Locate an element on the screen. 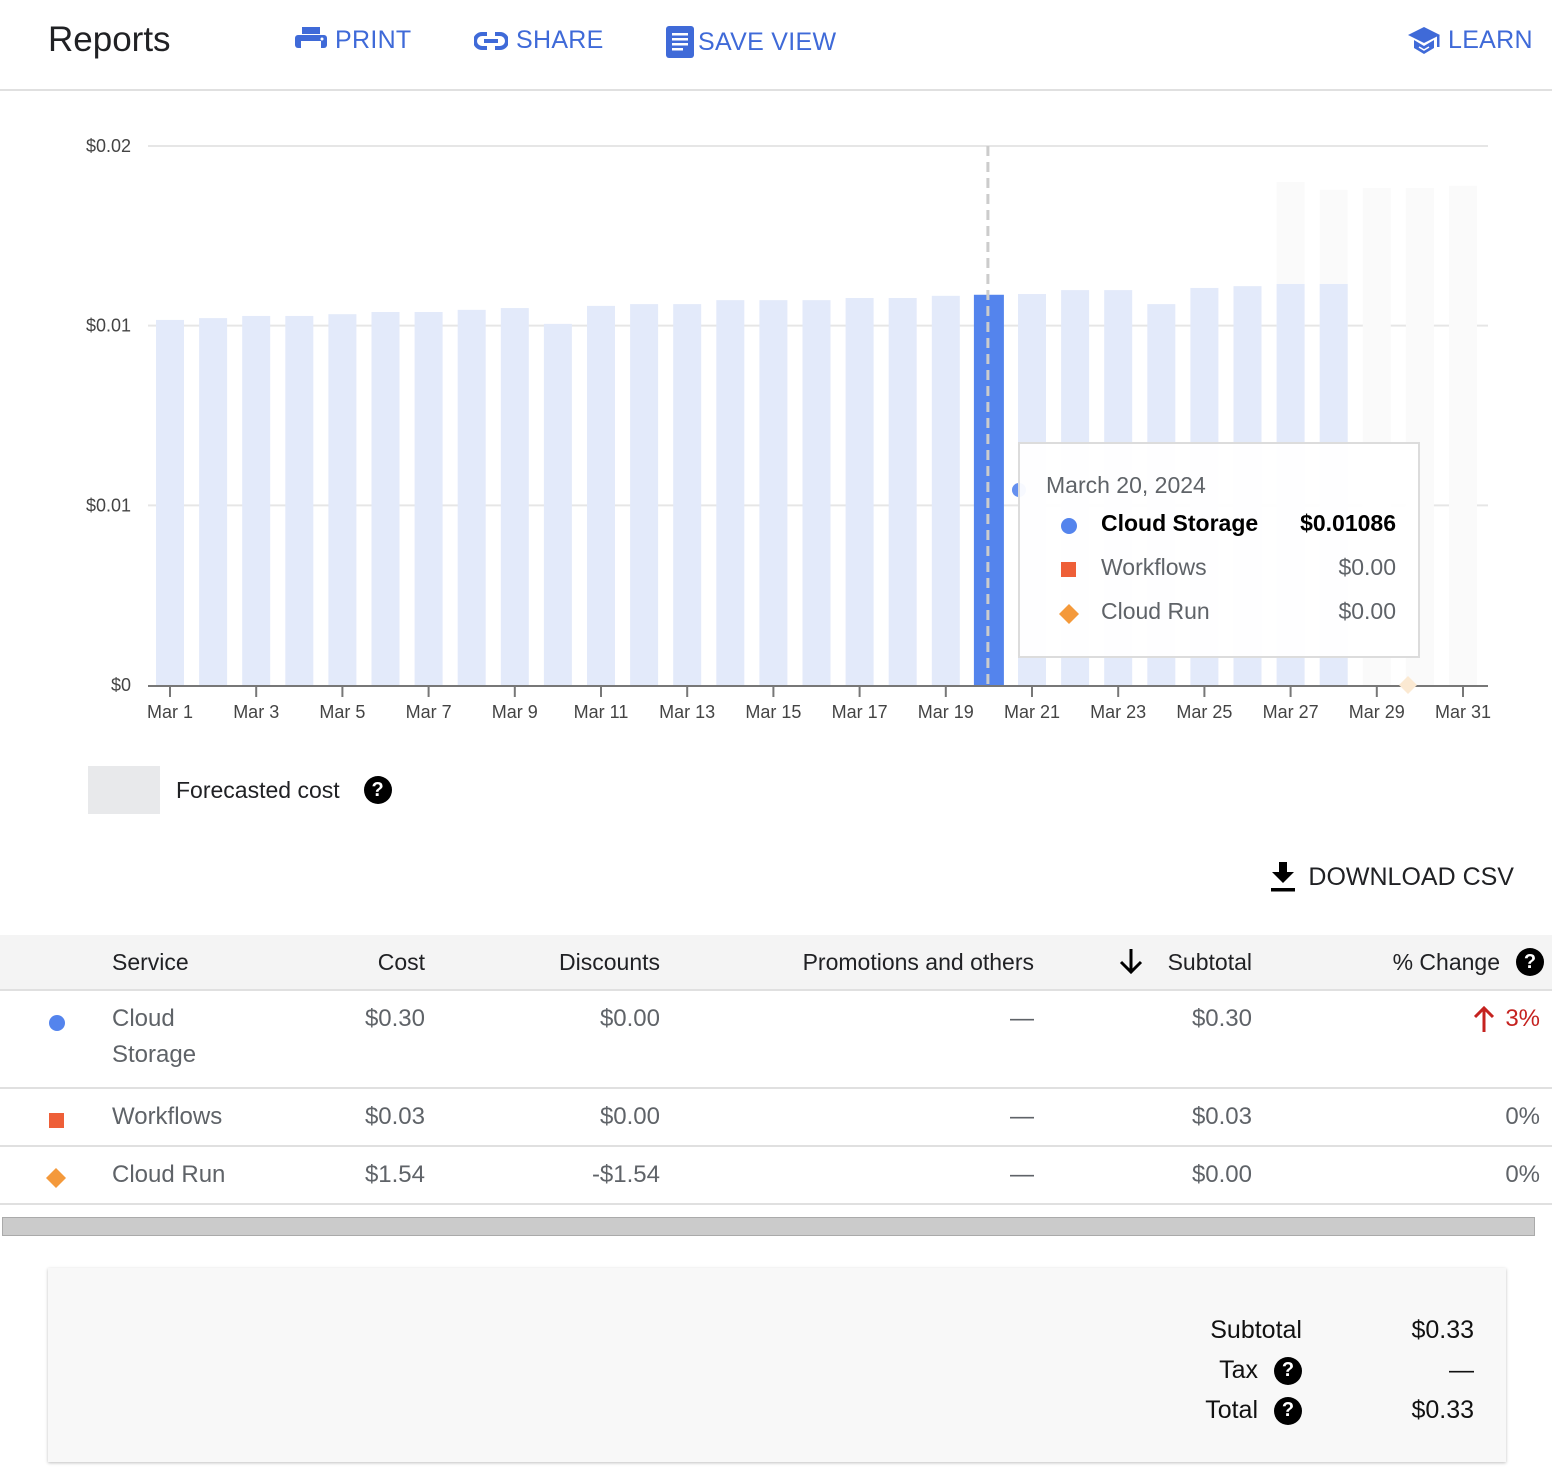  print-button: PRINT is located at coordinates (353, 40).